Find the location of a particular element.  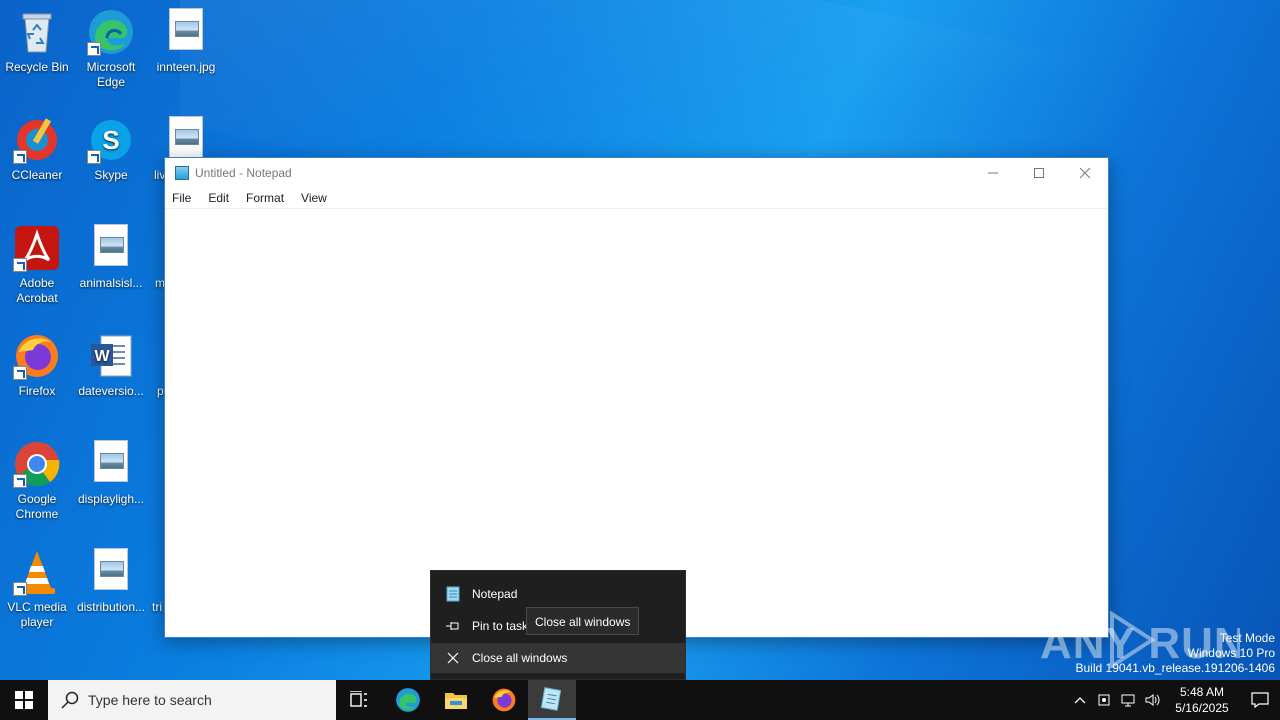

desktop-icon-innteen: innteen.jpg is located at coordinates (186, 41).